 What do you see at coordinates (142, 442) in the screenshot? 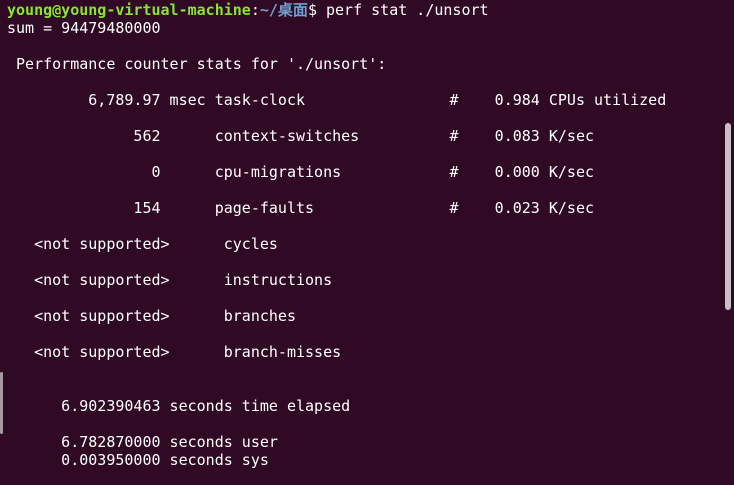
I see `time-user-line: 6.782870000 seconds user` at bounding box center [142, 442].